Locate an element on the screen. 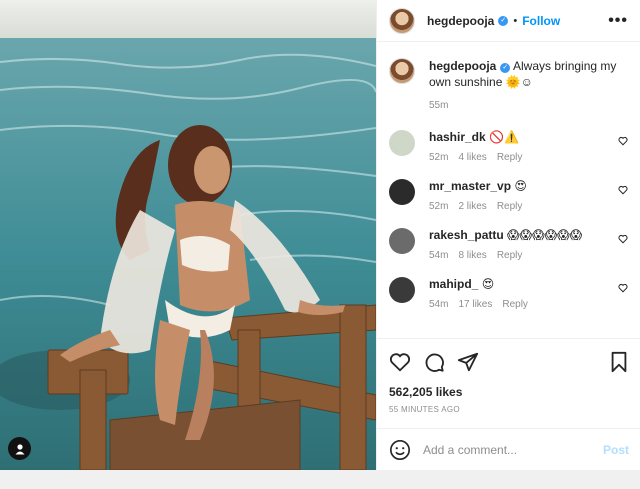 The image size is (640, 489). author-username: hegdepooja is located at coordinates (460, 21).